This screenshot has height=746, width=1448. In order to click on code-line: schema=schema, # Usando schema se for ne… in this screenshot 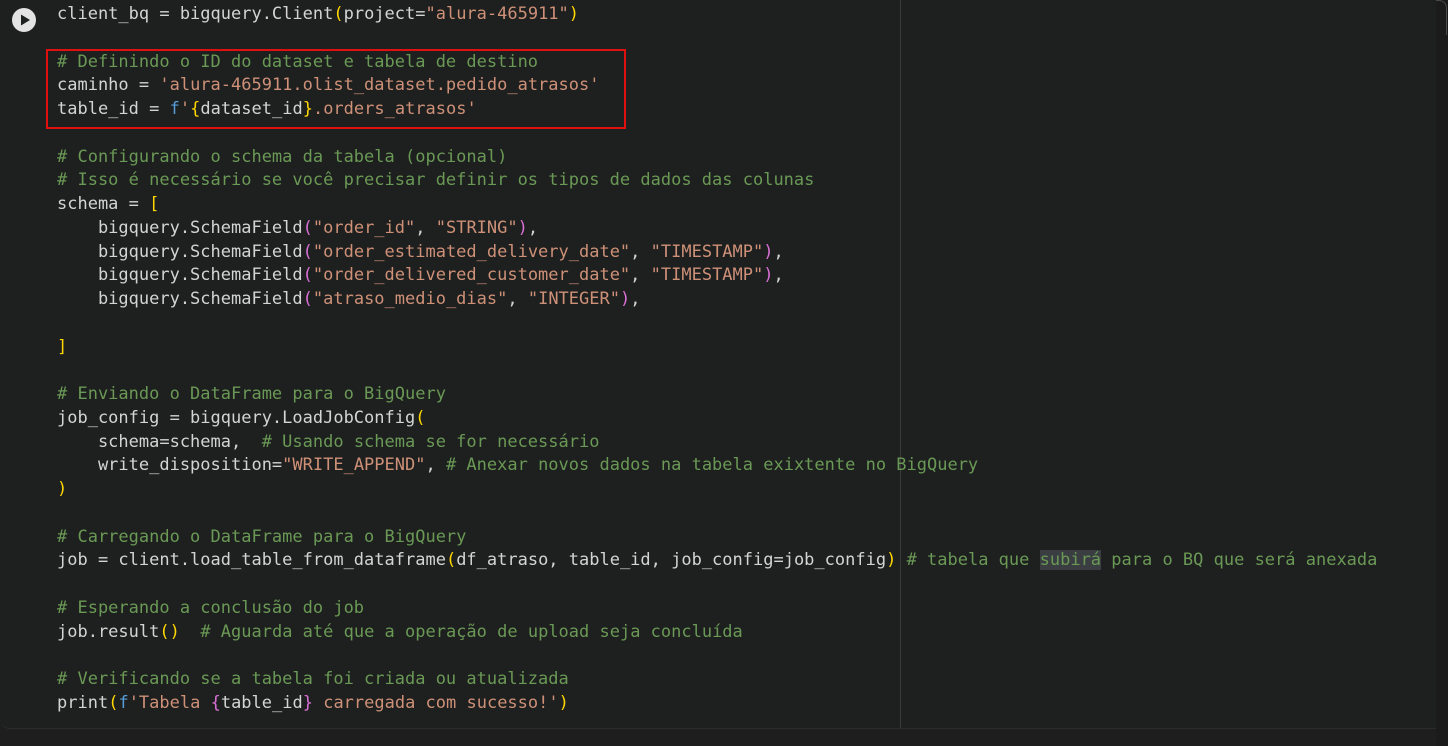, I will do `click(717, 443)`.